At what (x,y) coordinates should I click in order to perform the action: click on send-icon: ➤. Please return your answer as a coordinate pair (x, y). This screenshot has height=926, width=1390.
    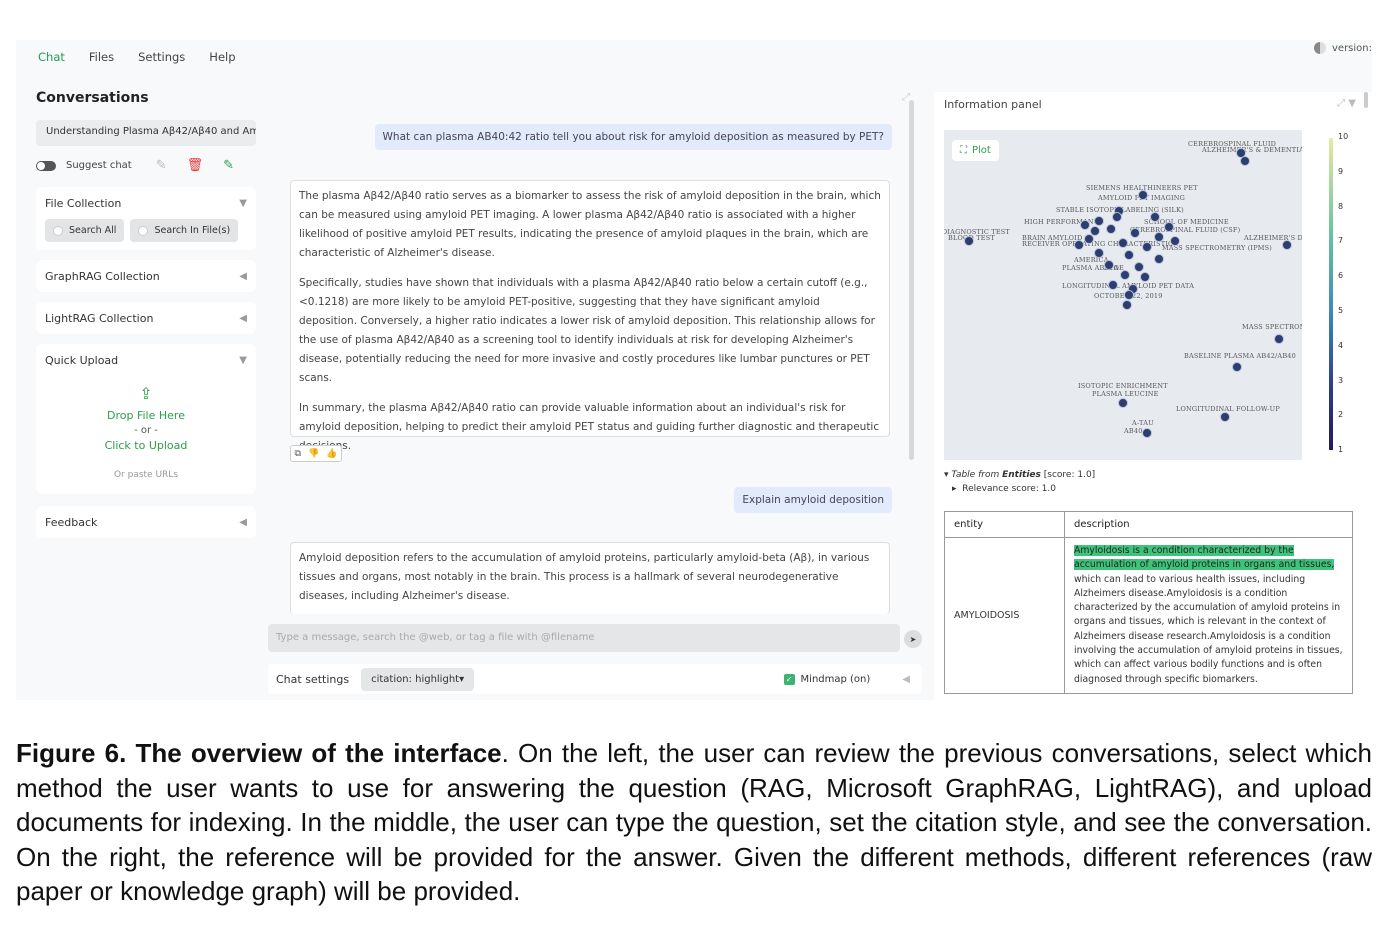
    Looking at the image, I should click on (913, 639).